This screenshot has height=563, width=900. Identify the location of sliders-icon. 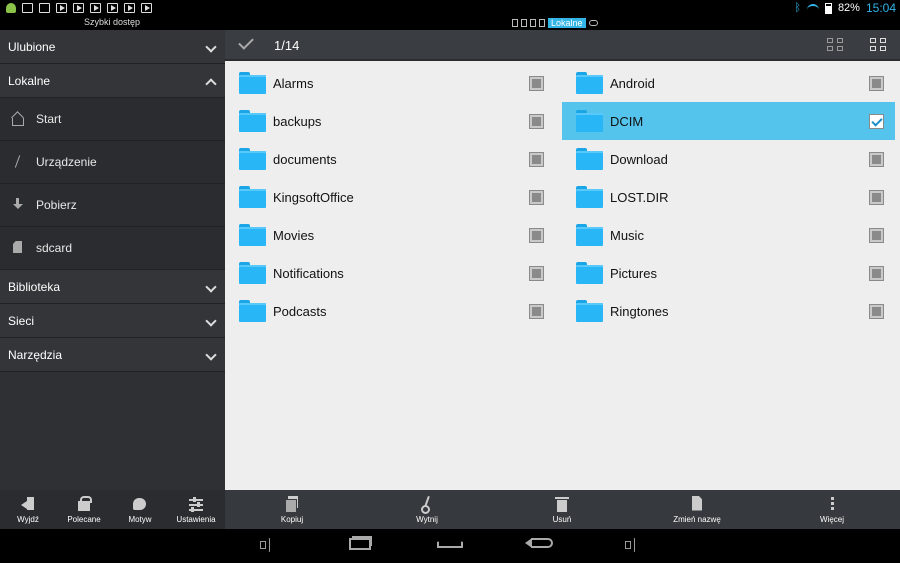
(196, 504).